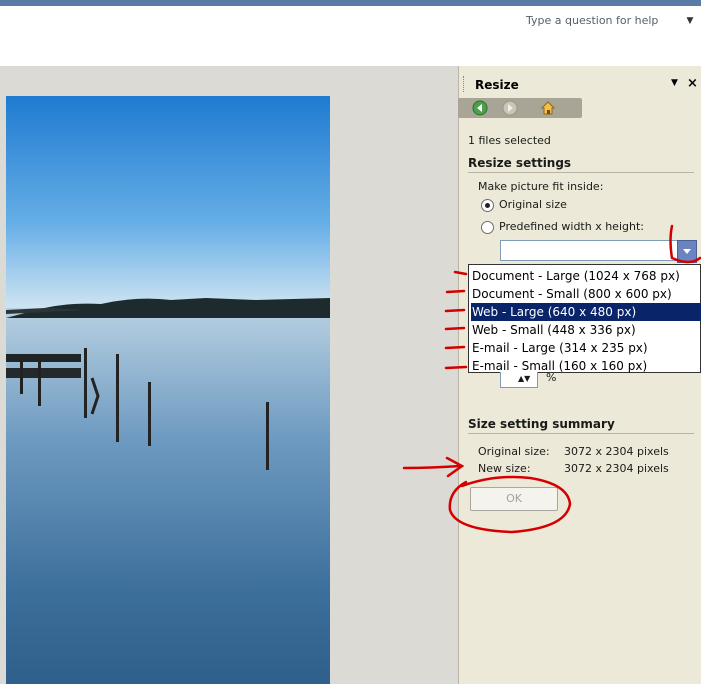 The image size is (701, 684). I want to click on new-size-summary-value: 3072 x 2304 pixels, so click(616, 468).